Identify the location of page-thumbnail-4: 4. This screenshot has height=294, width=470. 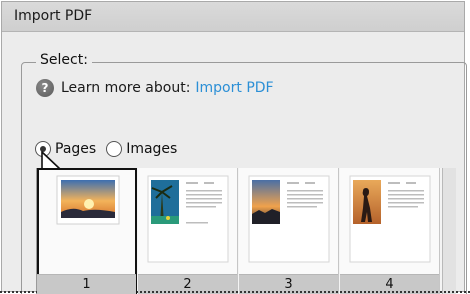
(390, 231).